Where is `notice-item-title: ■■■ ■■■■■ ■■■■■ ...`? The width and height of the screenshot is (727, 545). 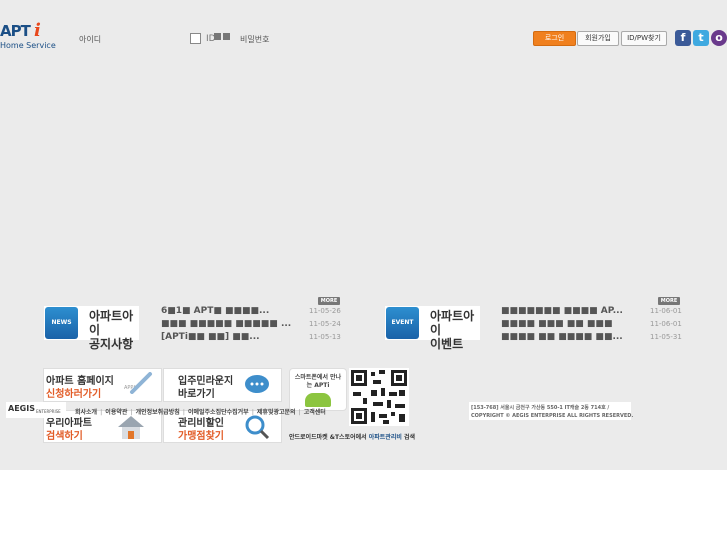 notice-item-title: ■■■ ■■■■■ ■■■■■ ... is located at coordinates (226, 324).